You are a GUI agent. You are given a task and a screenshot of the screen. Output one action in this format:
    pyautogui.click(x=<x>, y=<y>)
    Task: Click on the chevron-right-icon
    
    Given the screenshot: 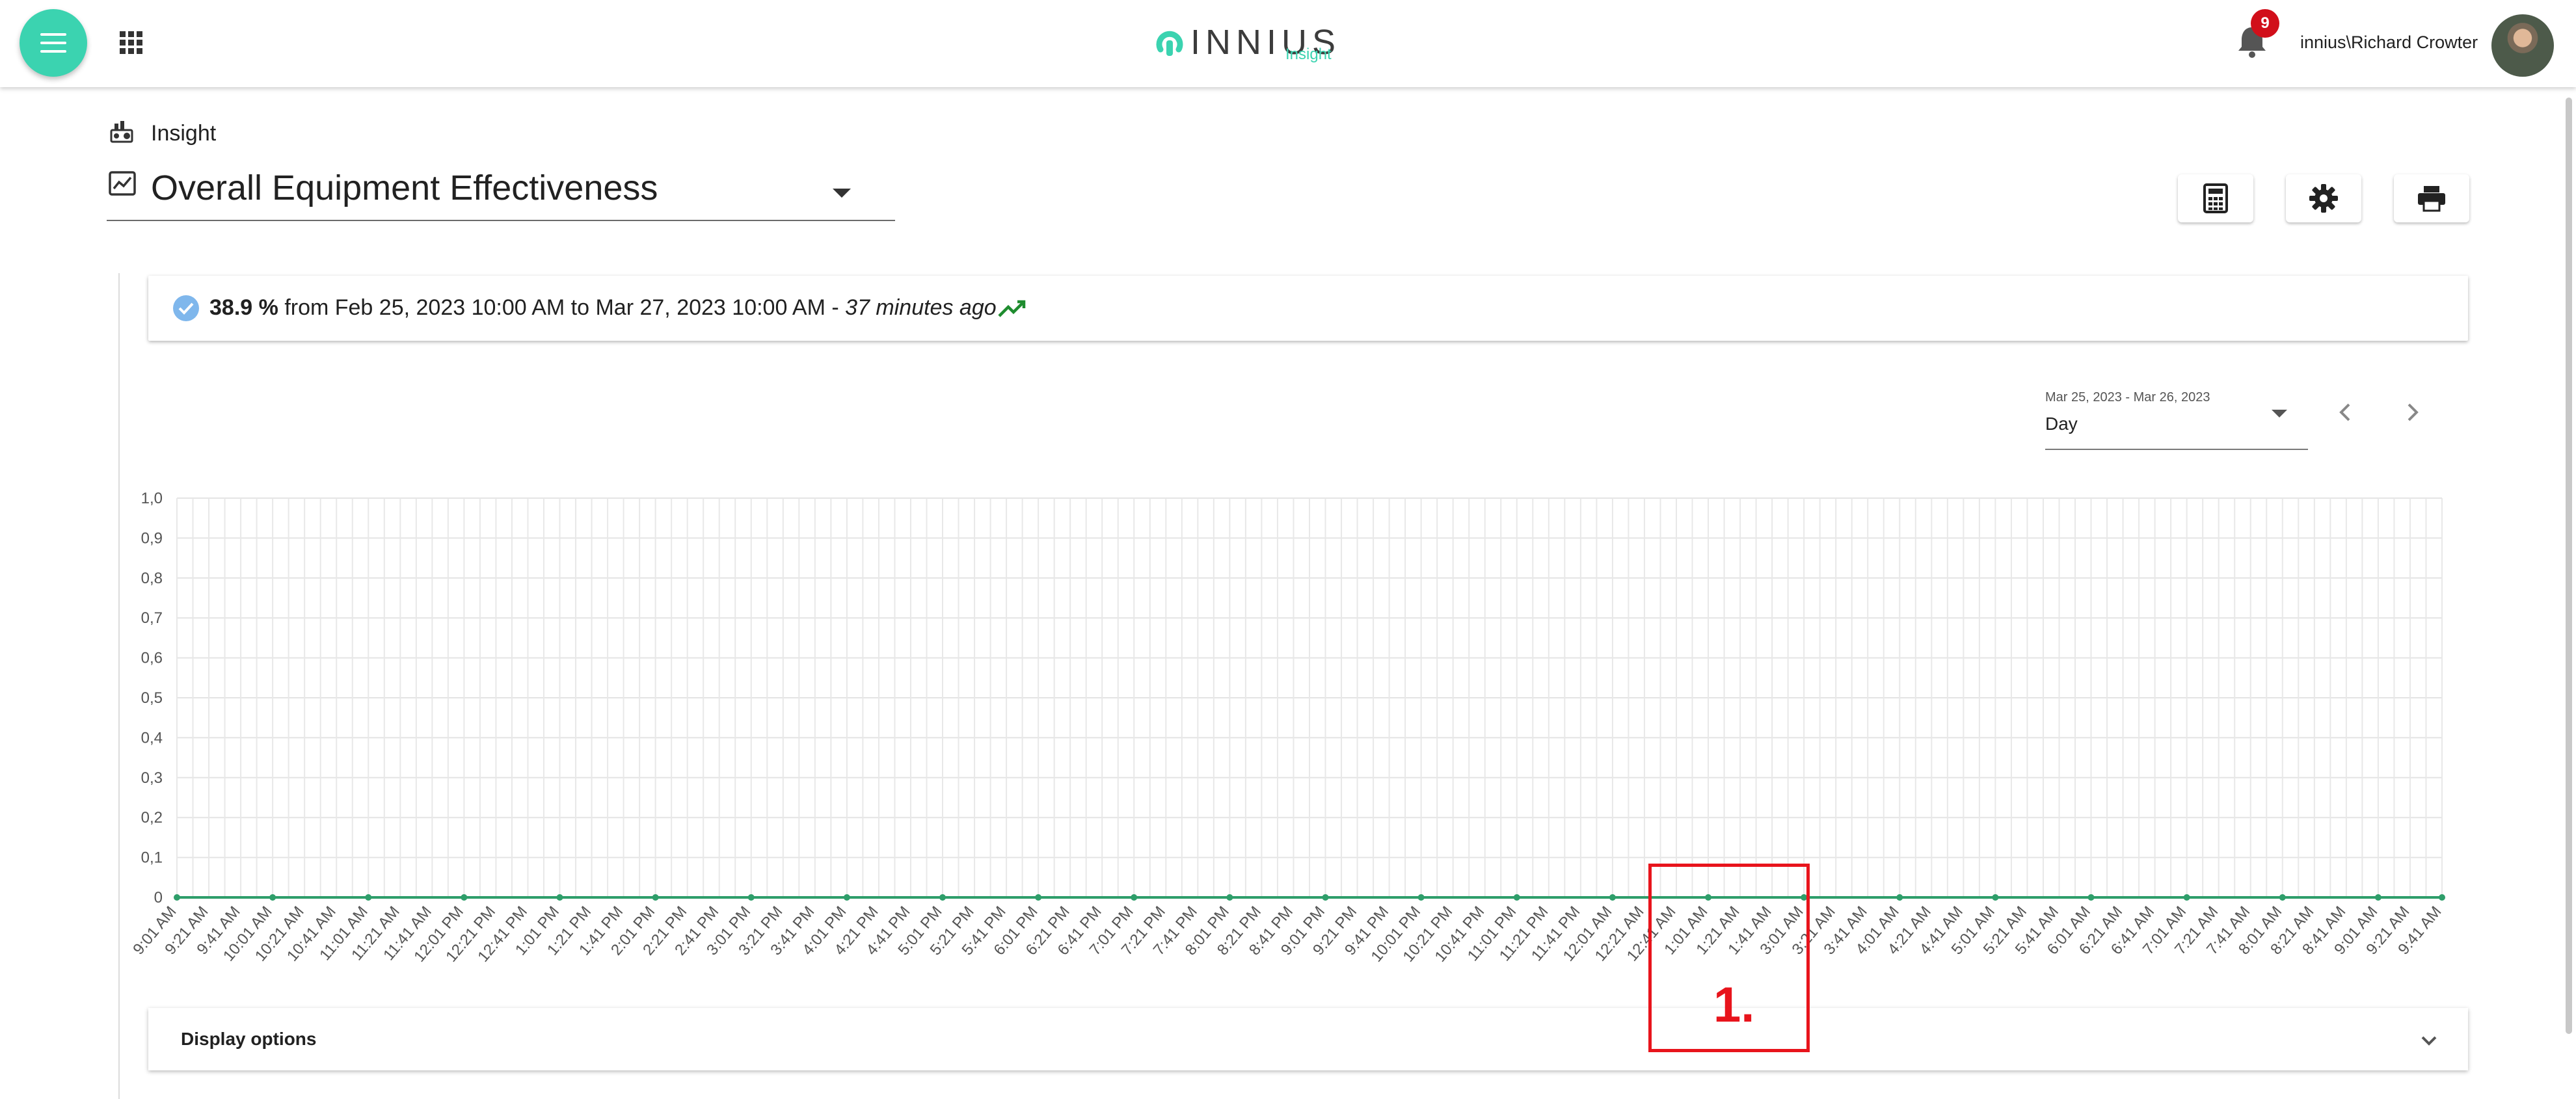 What is the action you would take?
    pyautogui.click(x=2412, y=413)
    